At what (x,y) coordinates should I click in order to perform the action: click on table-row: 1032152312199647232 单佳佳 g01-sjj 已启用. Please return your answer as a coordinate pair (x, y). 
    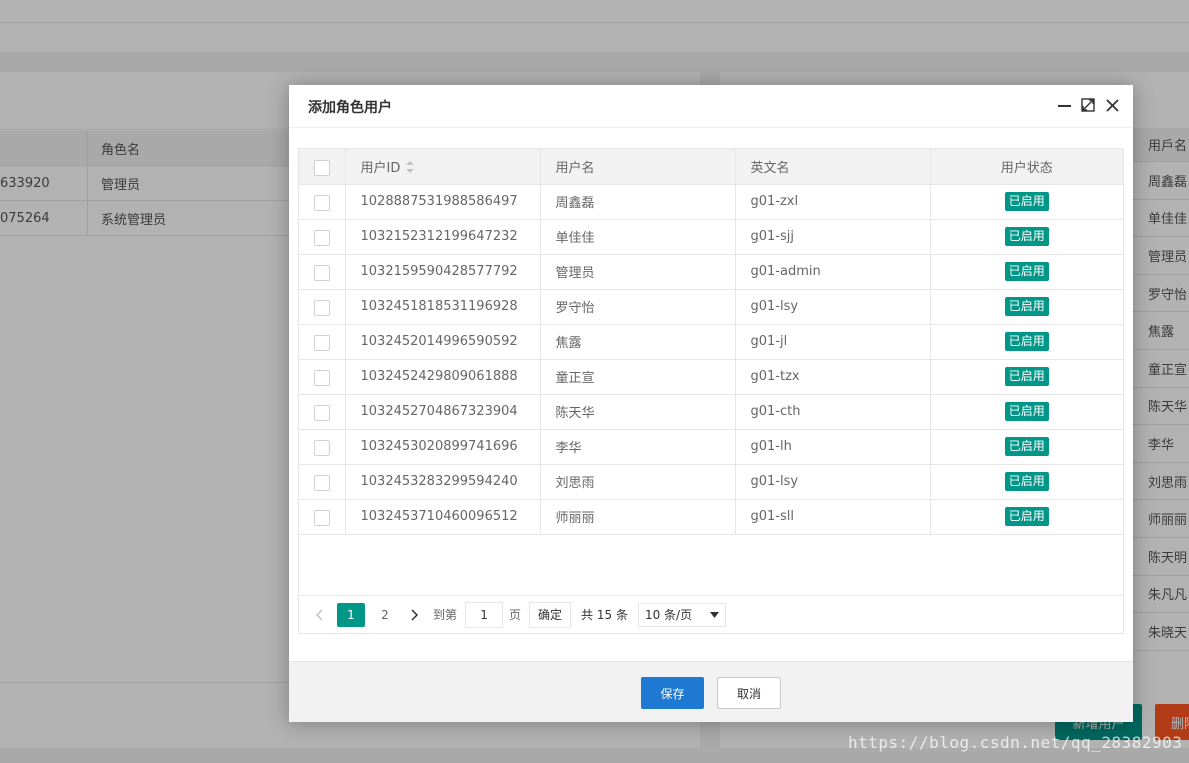
    Looking at the image, I should click on (711, 237).